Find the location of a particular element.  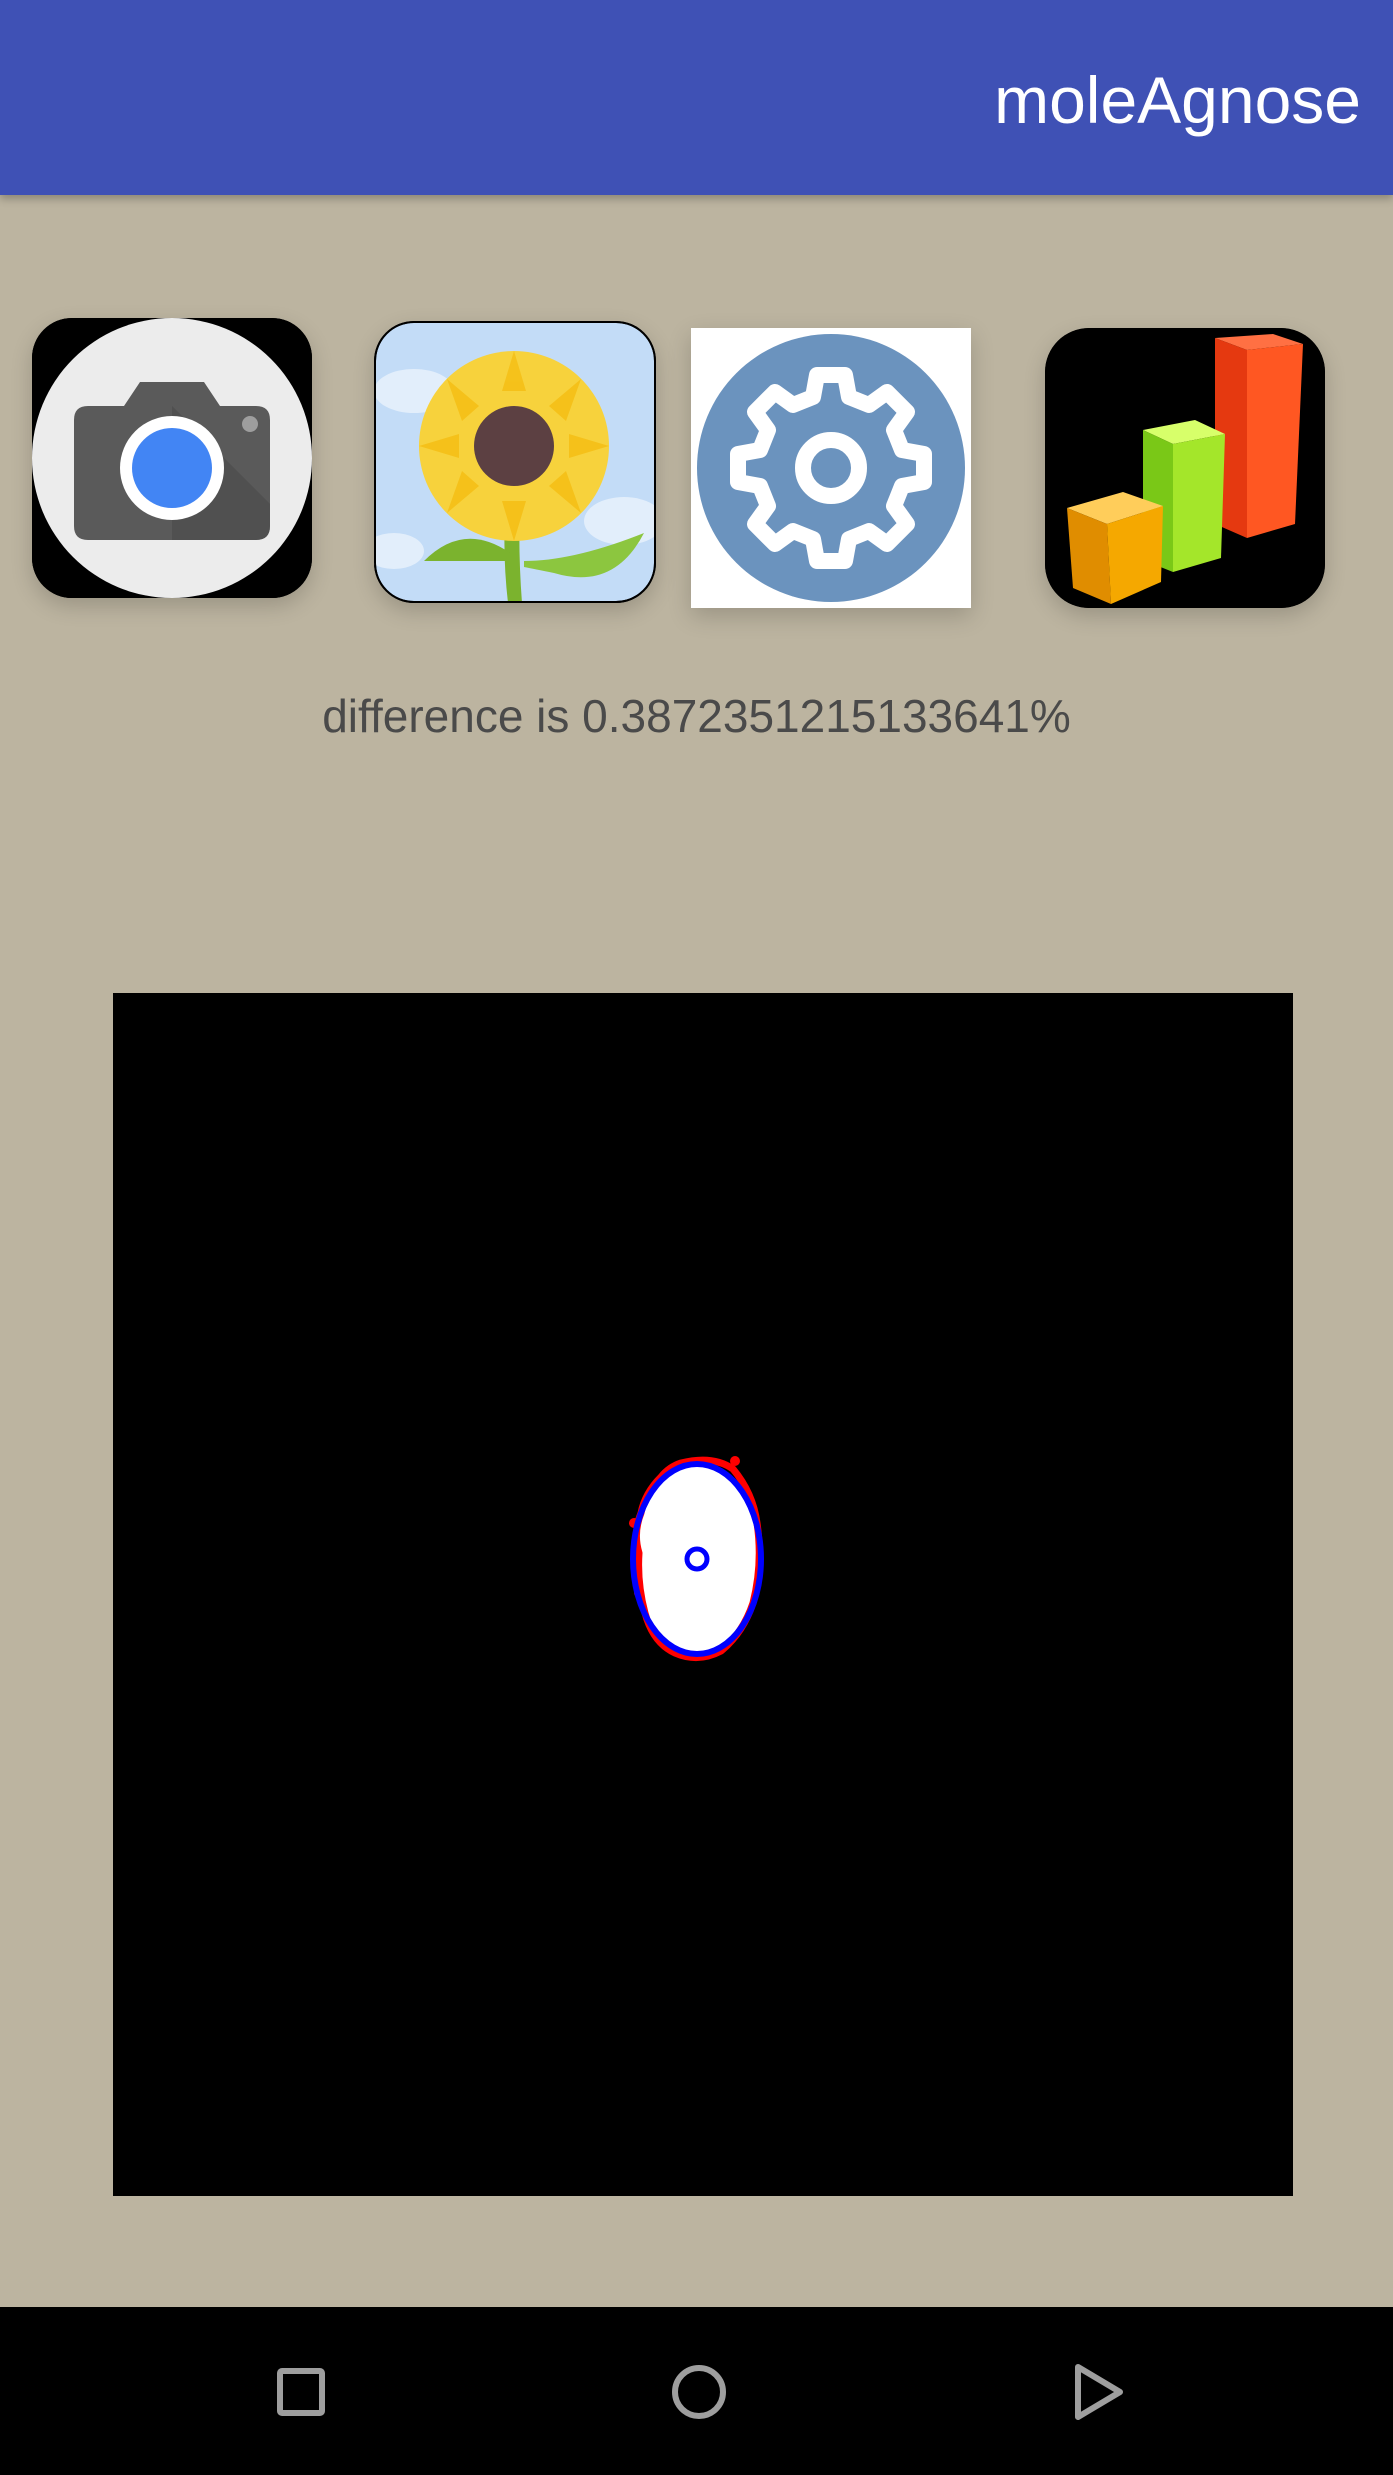

sunflower-gallery-icon is located at coordinates (515, 462).